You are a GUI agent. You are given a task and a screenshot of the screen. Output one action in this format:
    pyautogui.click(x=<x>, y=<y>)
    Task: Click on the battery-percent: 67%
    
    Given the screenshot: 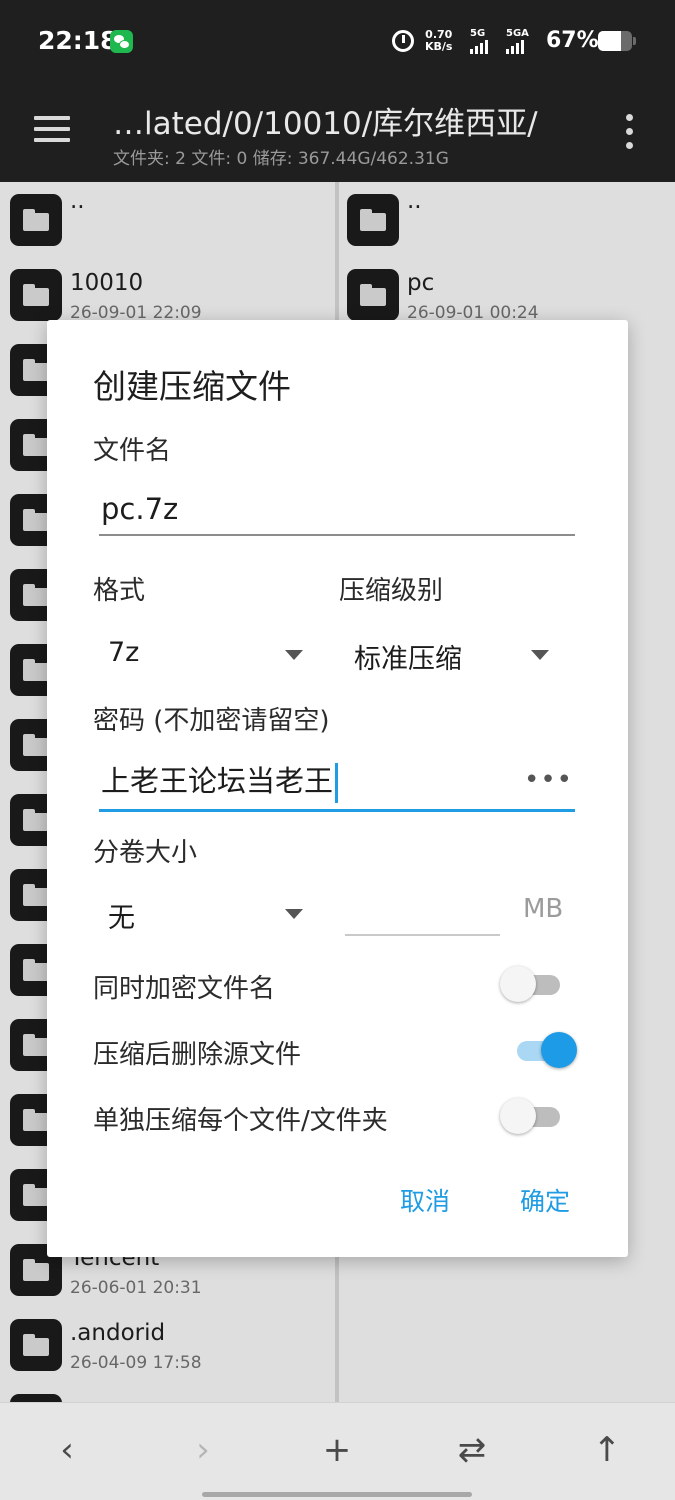 What is the action you would take?
    pyautogui.click(x=572, y=40)
    